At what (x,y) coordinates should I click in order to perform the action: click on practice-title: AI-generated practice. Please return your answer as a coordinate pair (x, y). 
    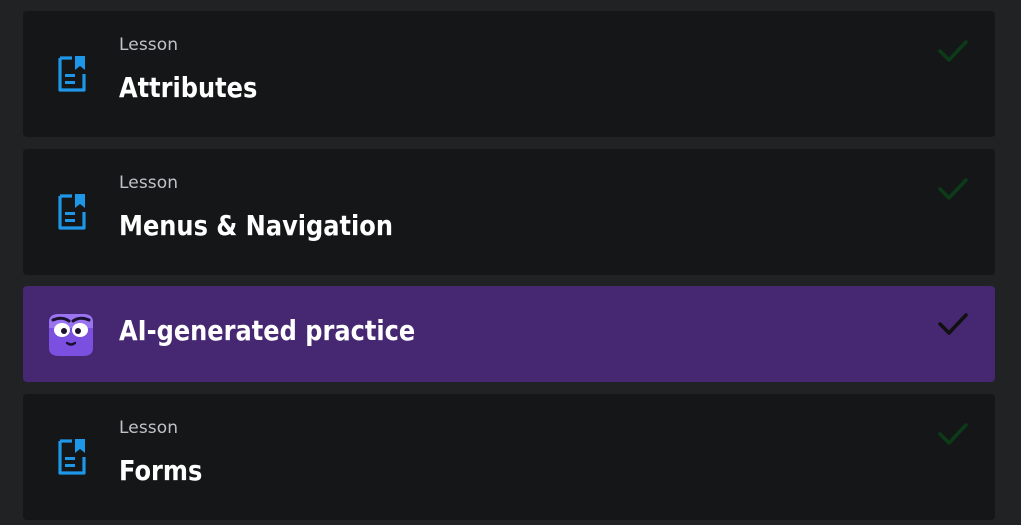
    Looking at the image, I should click on (267, 330).